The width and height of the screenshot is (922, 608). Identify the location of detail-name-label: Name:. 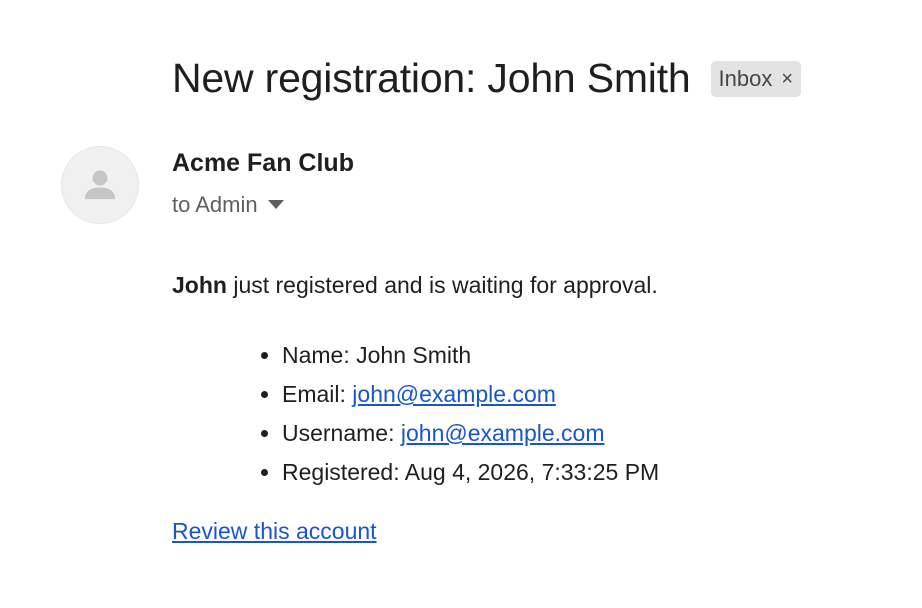
(319, 355).